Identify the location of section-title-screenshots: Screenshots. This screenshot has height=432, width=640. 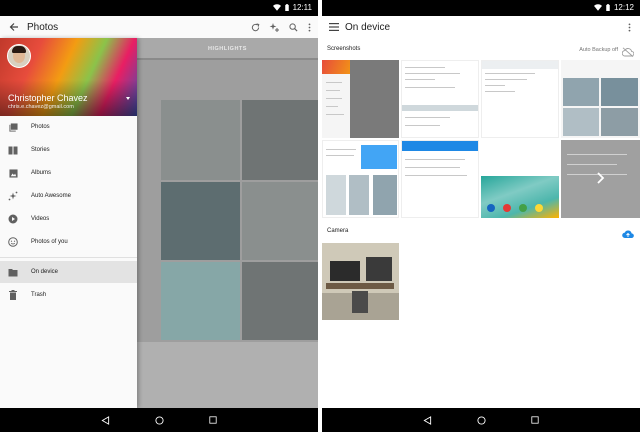
(344, 49).